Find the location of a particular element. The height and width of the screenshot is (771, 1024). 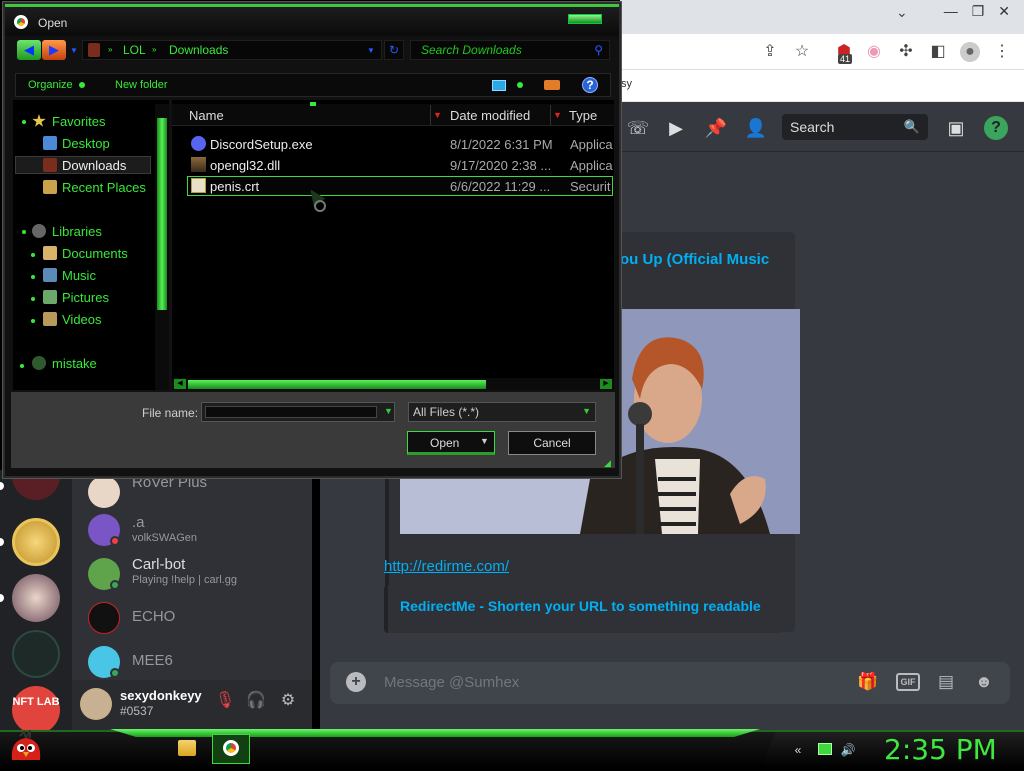

dialog-title-bar is located at coordinates (312, 20).